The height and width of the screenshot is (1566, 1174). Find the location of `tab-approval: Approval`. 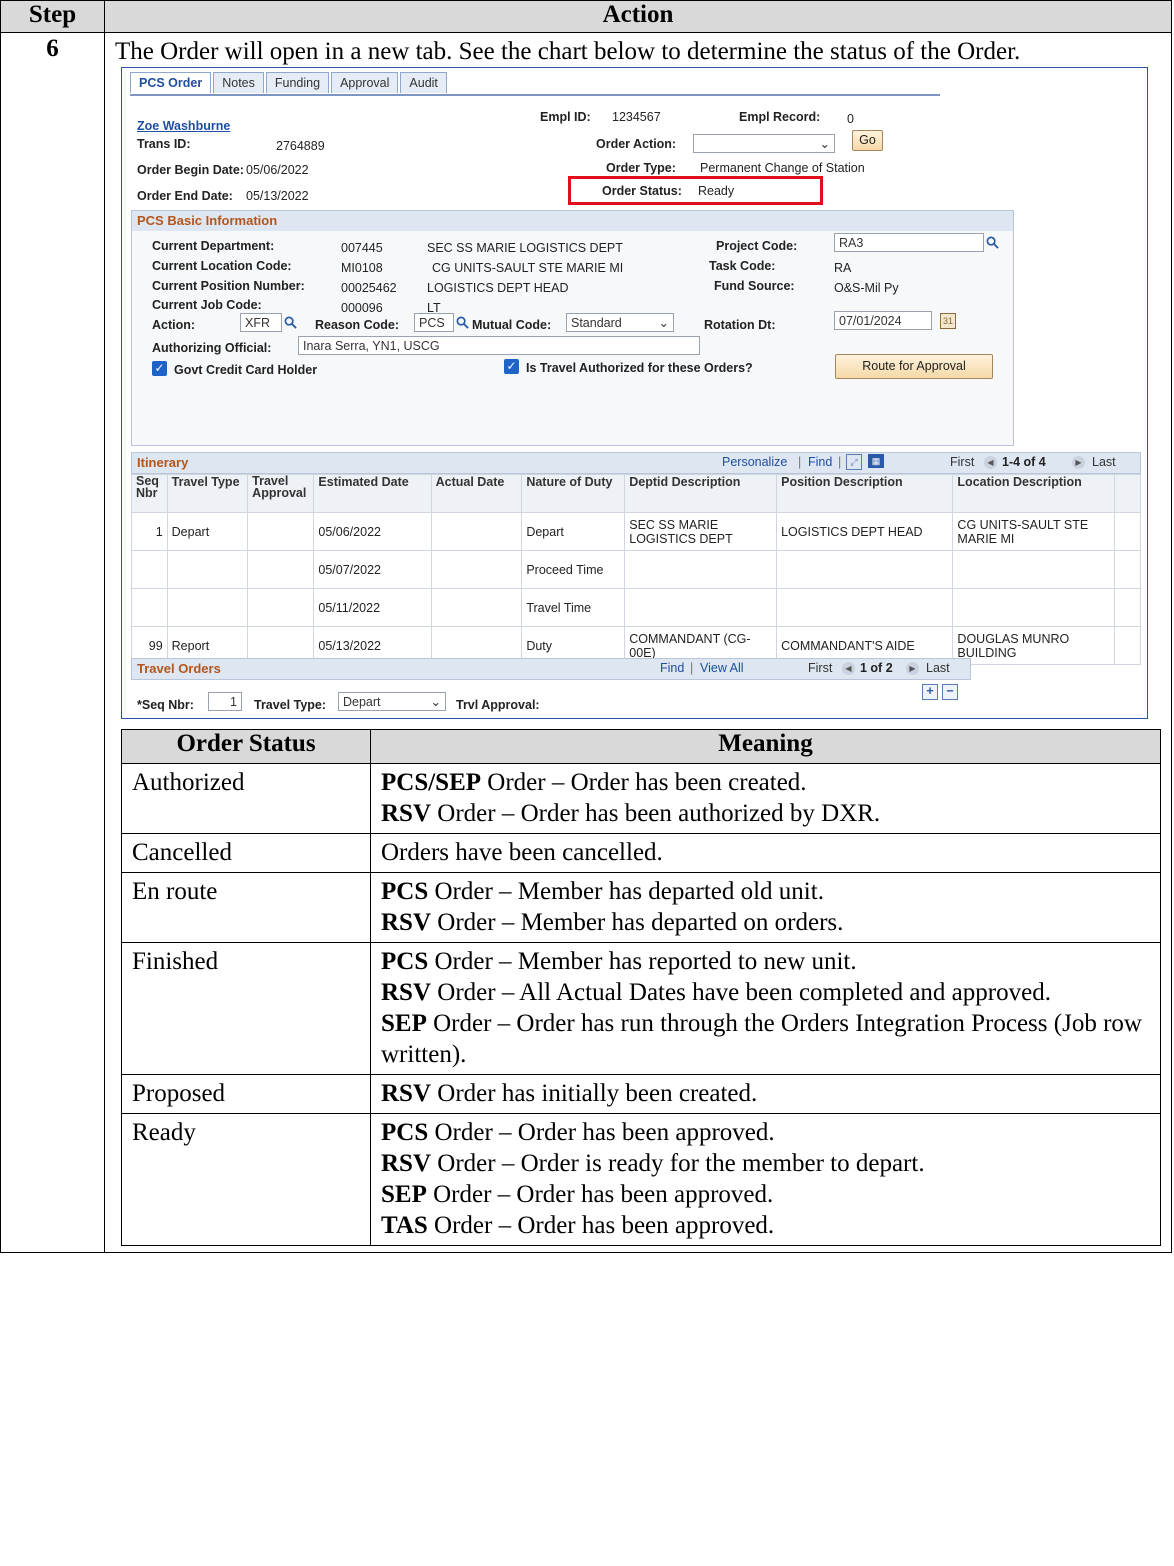

tab-approval: Approval is located at coordinates (365, 82).